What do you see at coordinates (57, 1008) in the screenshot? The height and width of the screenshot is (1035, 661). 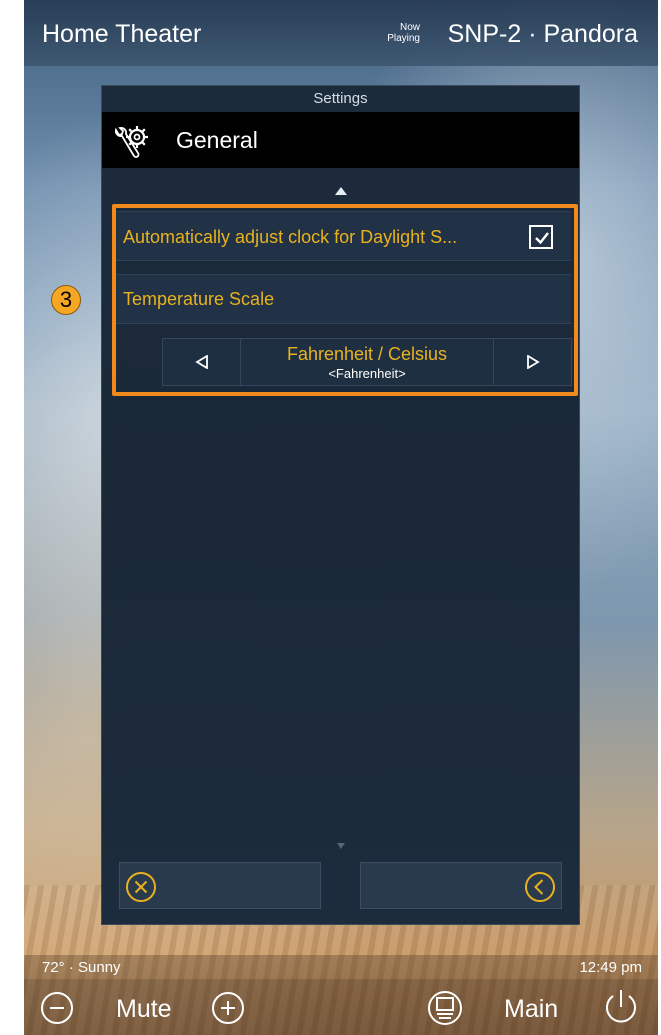 I see `volume-down-icon` at bounding box center [57, 1008].